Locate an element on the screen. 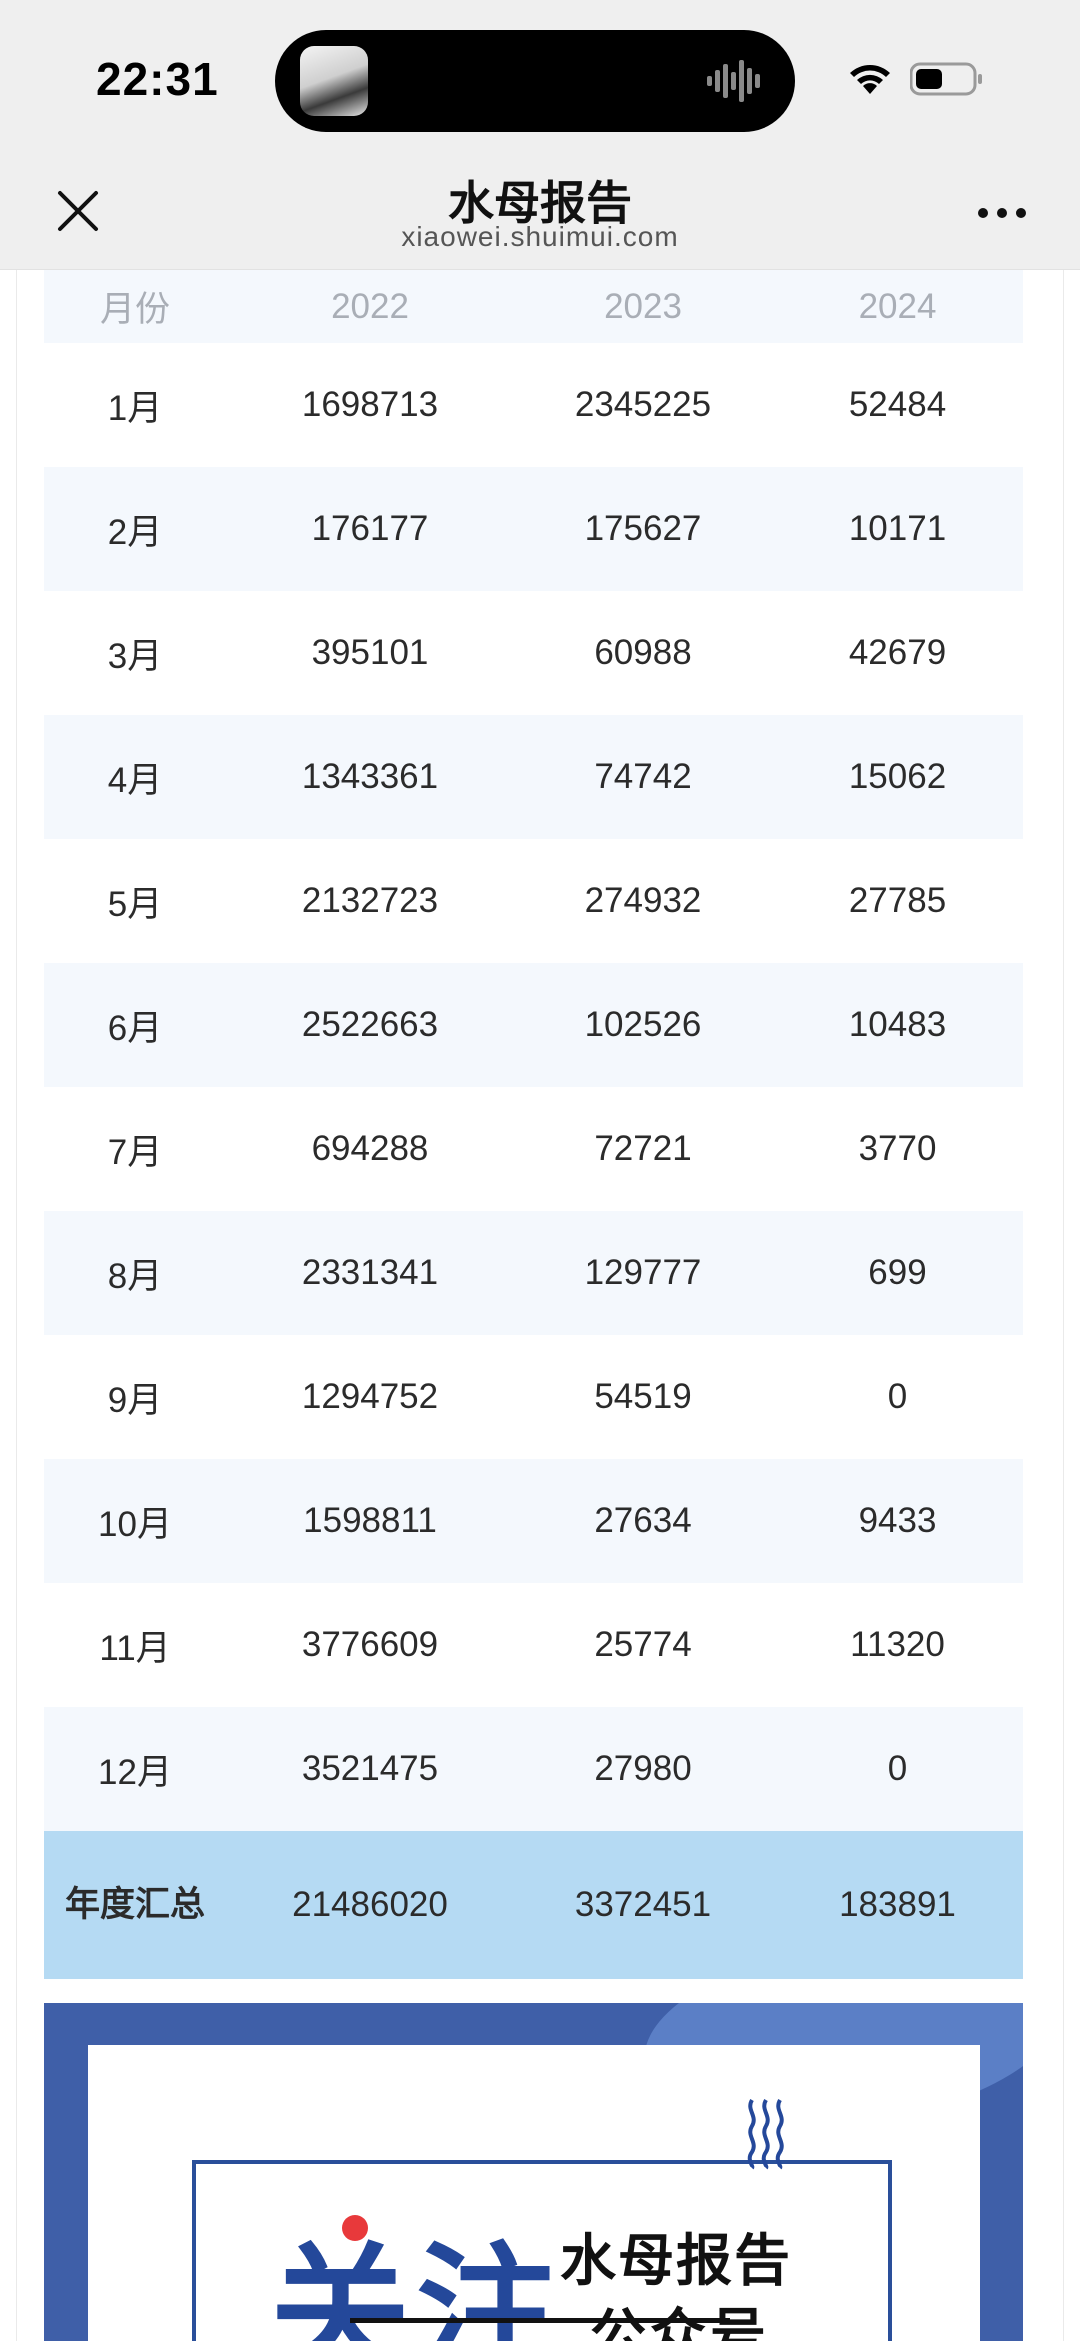 The width and height of the screenshot is (1080, 2341). cell-2022: 1698713 is located at coordinates (370, 404).